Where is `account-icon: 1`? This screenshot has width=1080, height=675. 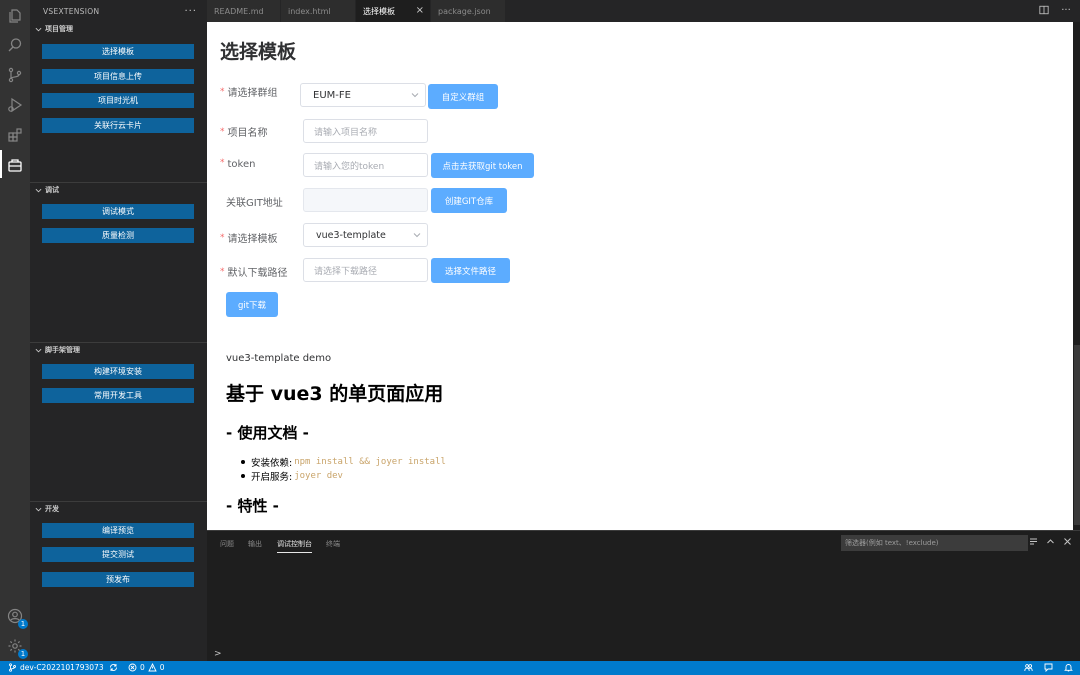 account-icon: 1 is located at coordinates (17, 618).